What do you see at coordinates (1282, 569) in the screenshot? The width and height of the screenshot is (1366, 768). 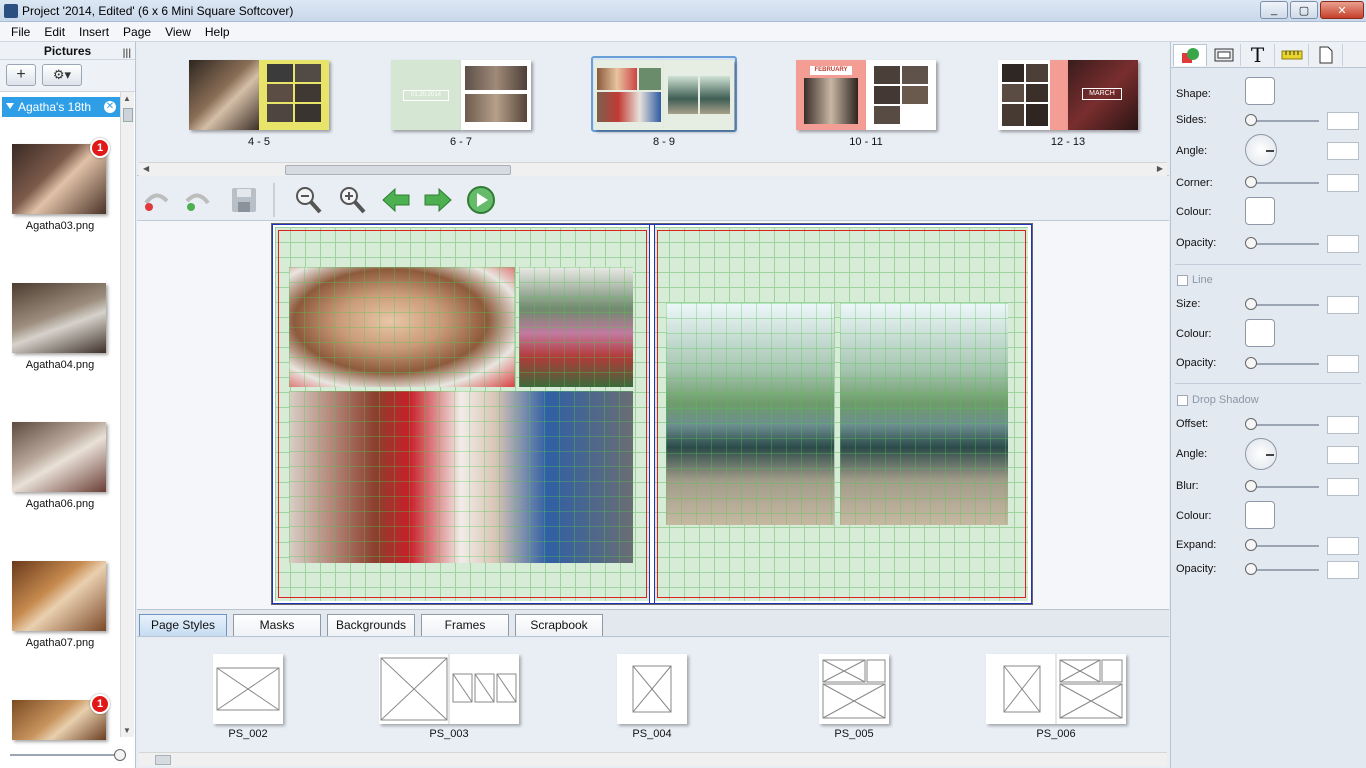 I see `shadow-opacity-slider` at bounding box center [1282, 569].